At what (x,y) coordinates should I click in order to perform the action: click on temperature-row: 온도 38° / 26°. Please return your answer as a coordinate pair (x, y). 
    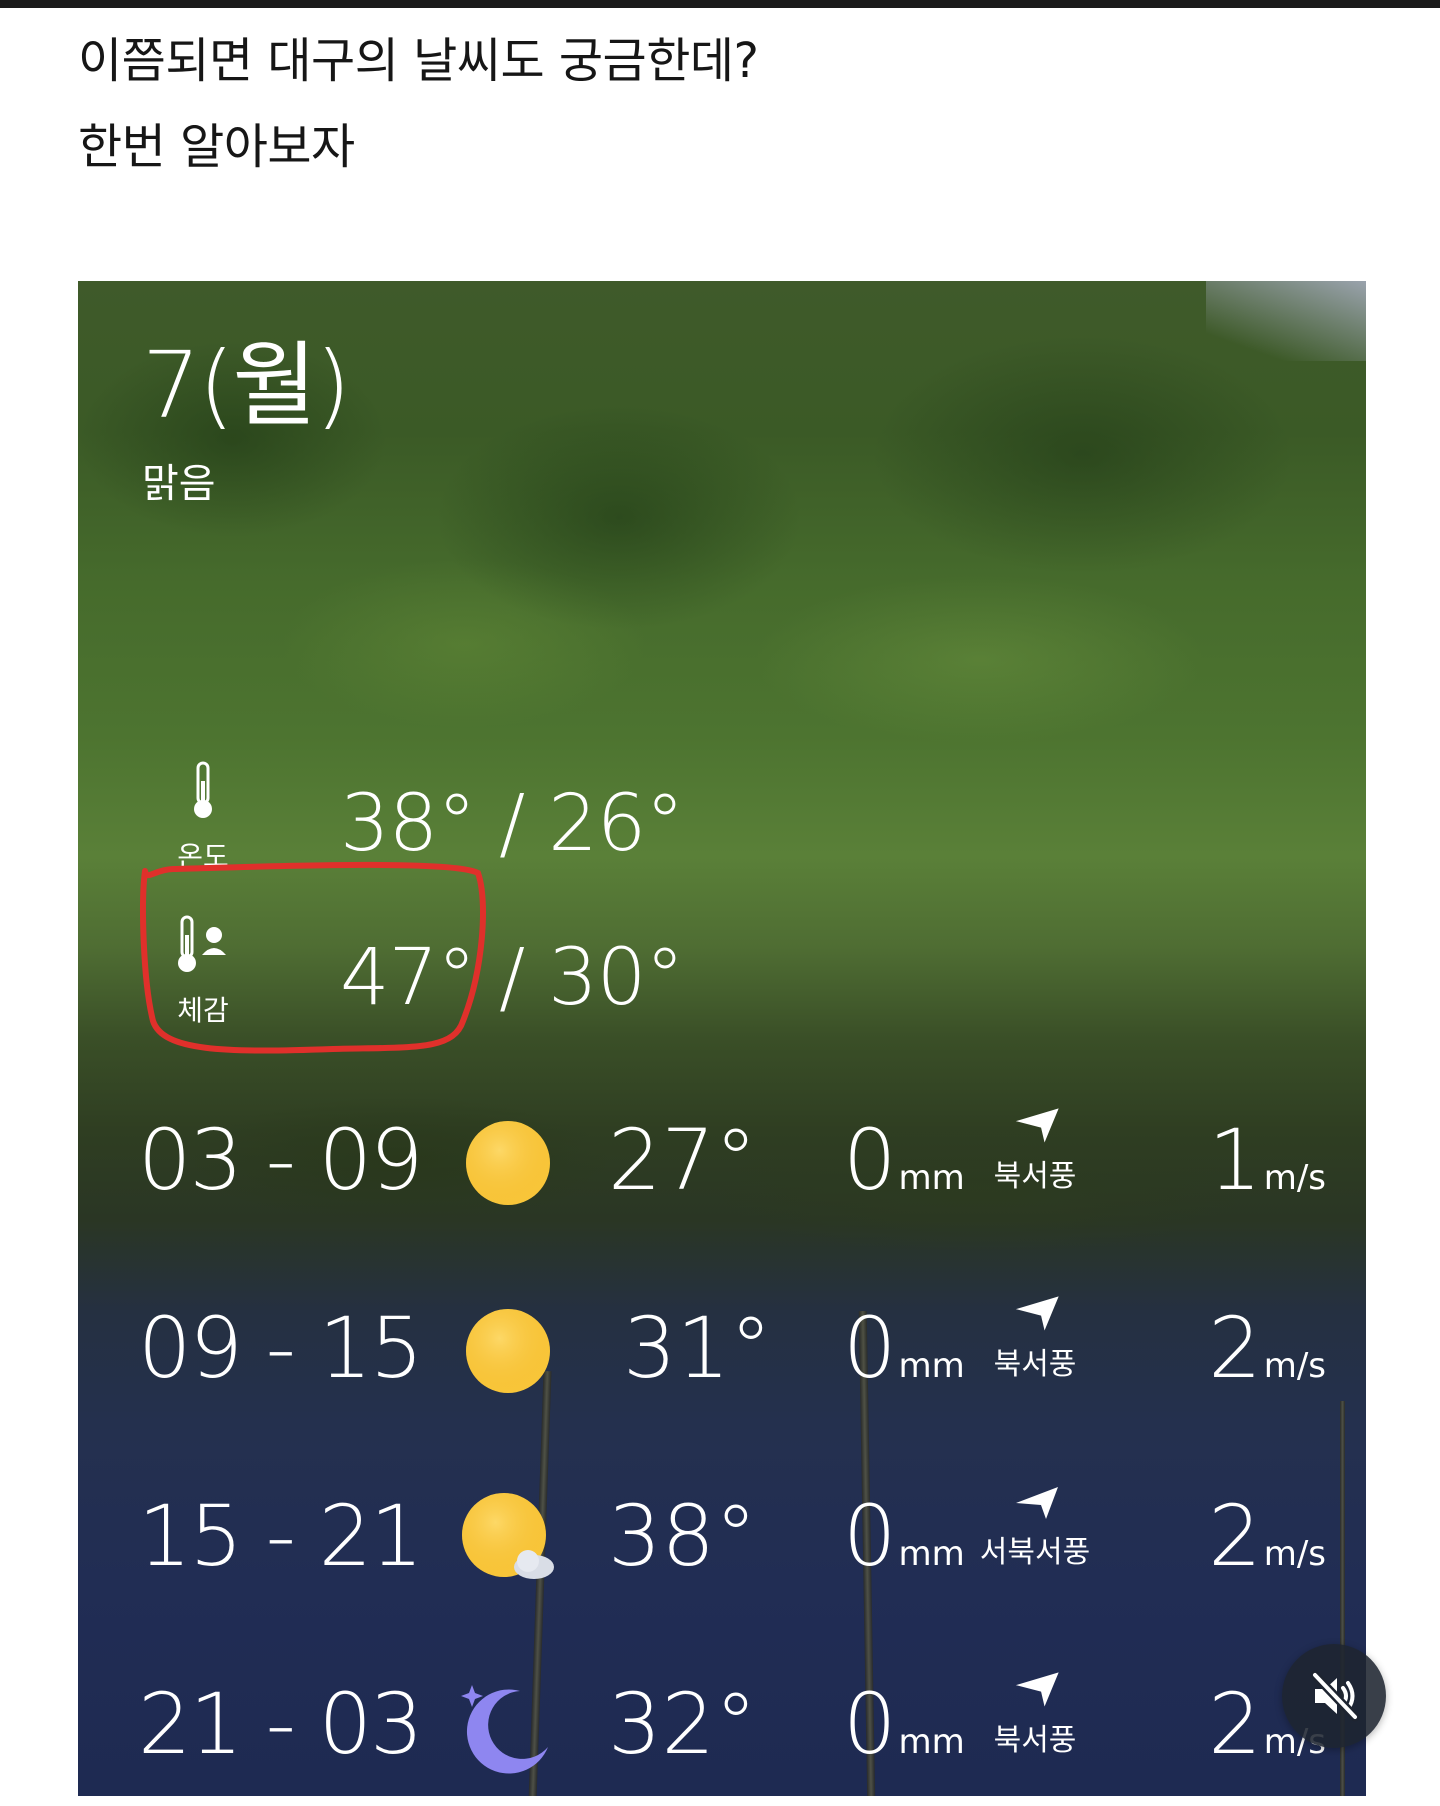
    Looking at the image, I should click on (722, 817).